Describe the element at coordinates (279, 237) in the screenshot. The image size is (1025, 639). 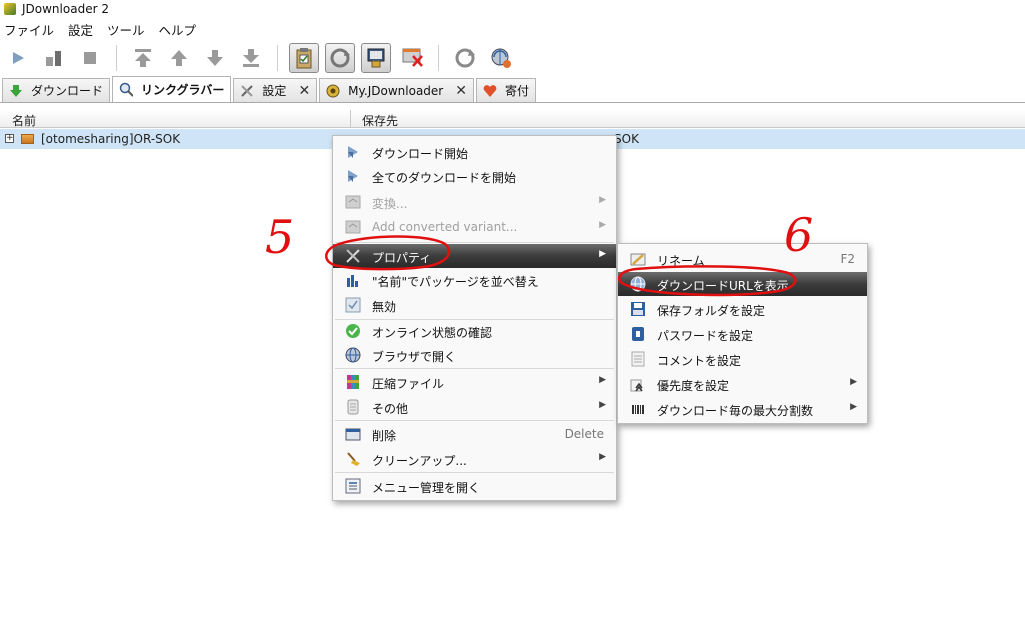
I see `annotation-number: 5` at that location.